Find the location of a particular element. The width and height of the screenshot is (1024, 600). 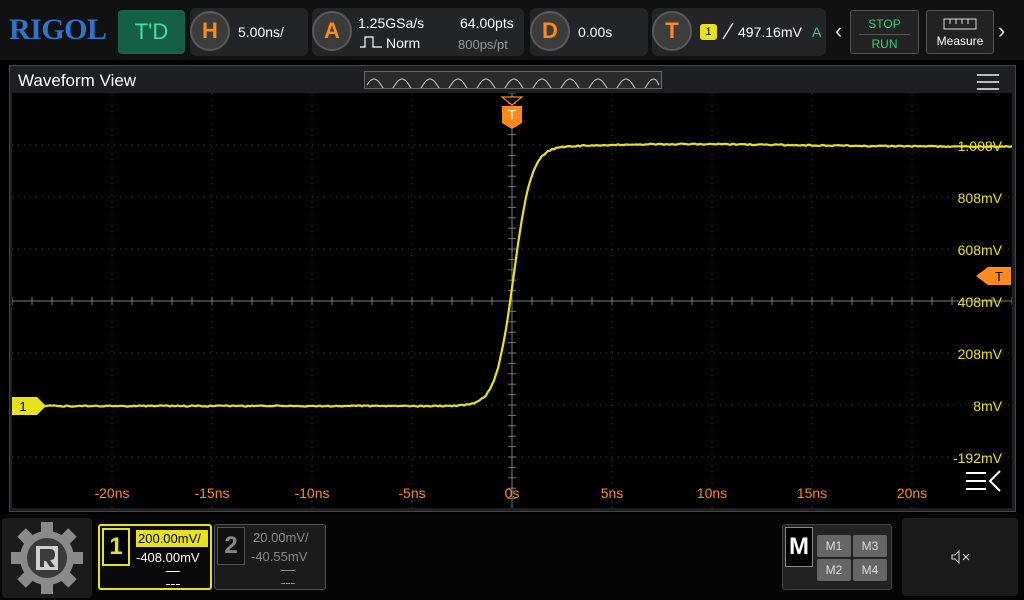

rigol-logo: RIGOL is located at coordinates (58, 30).